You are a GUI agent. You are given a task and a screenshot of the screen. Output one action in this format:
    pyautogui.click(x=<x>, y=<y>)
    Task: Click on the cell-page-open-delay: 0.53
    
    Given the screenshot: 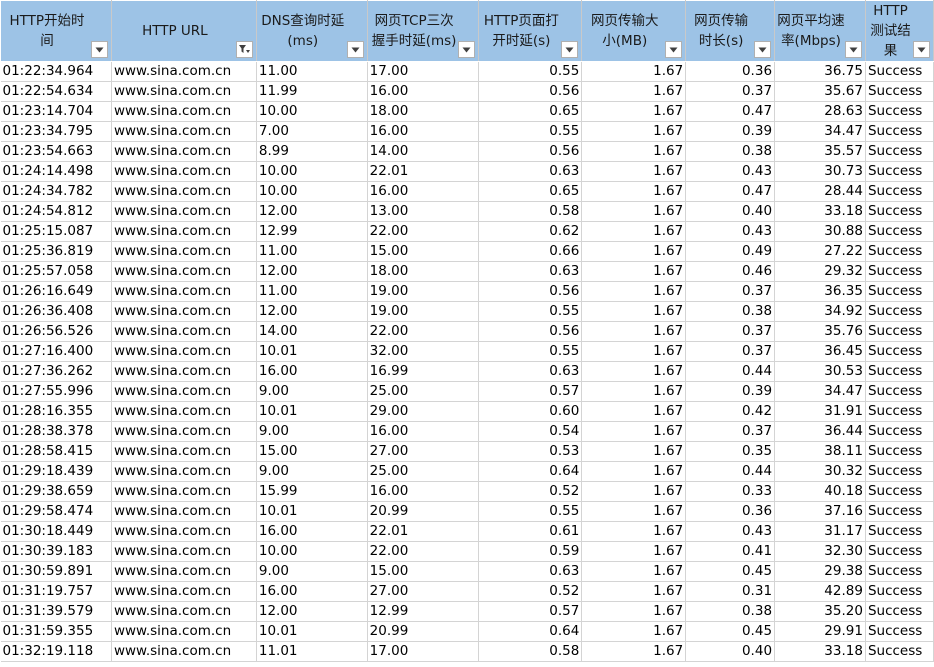 What is the action you would take?
    pyautogui.click(x=530, y=451)
    